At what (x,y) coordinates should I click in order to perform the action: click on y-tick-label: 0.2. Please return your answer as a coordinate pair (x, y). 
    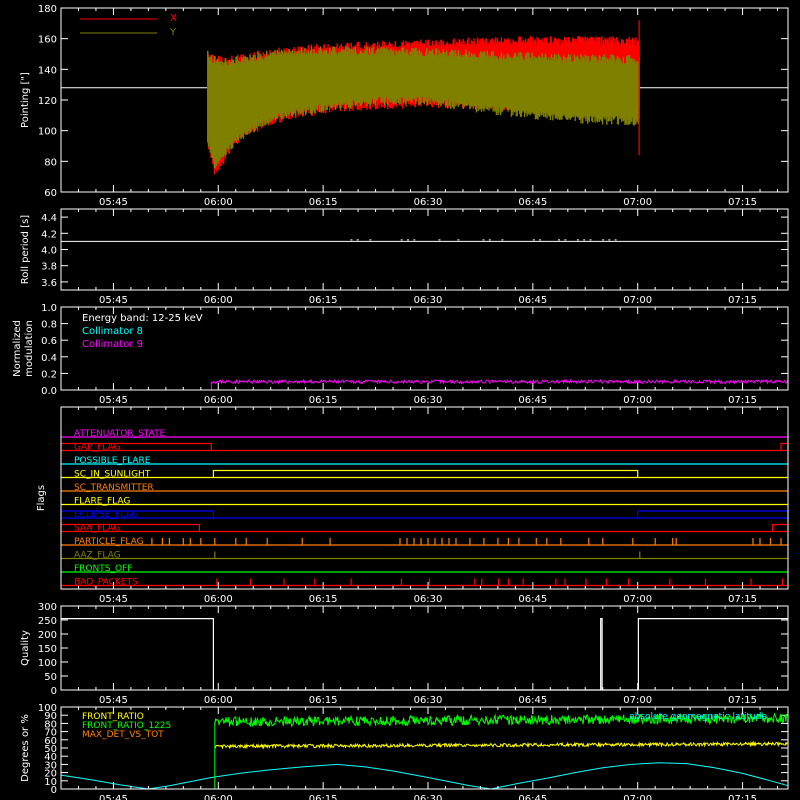
    Looking at the image, I should click on (49, 374).